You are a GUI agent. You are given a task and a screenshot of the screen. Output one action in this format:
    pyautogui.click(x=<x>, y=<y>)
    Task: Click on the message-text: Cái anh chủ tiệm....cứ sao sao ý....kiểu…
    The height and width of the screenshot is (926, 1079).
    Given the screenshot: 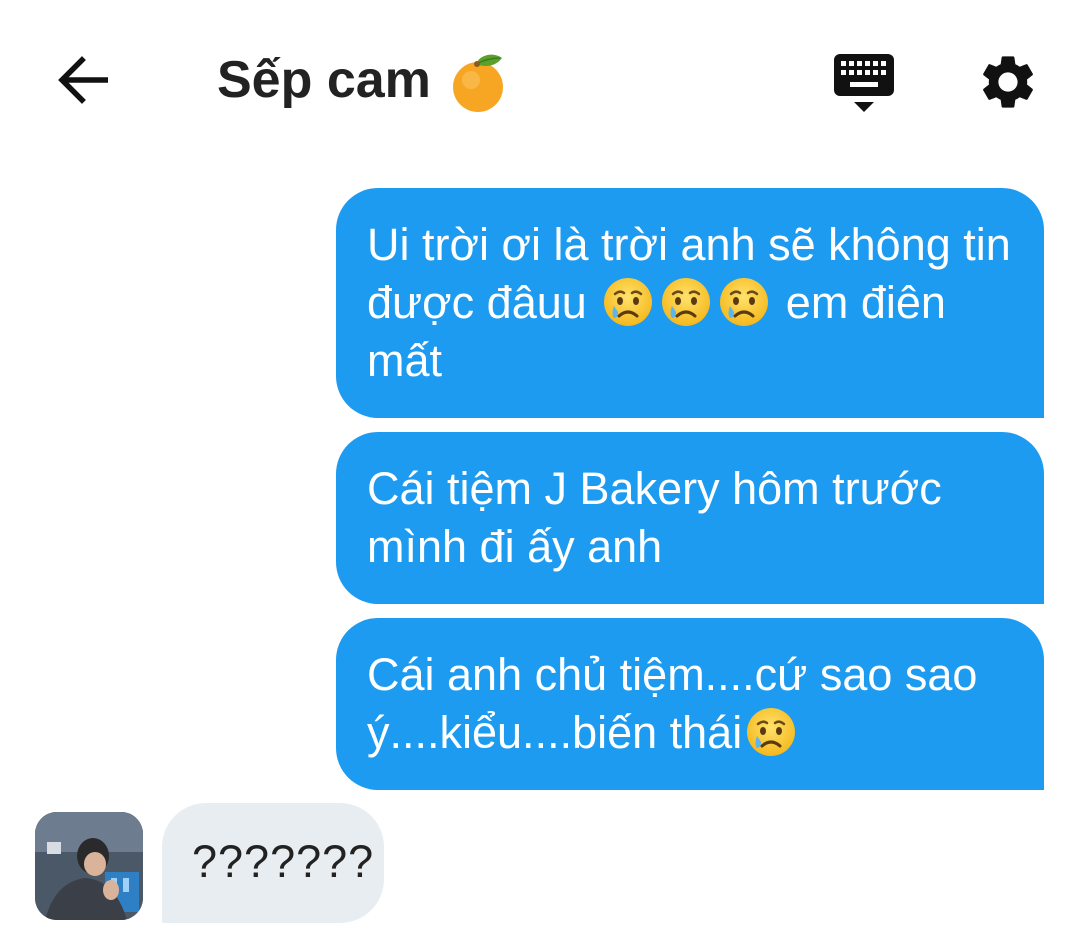 What is the action you would take?
    pyautogui.click(x=672, y=703)
    